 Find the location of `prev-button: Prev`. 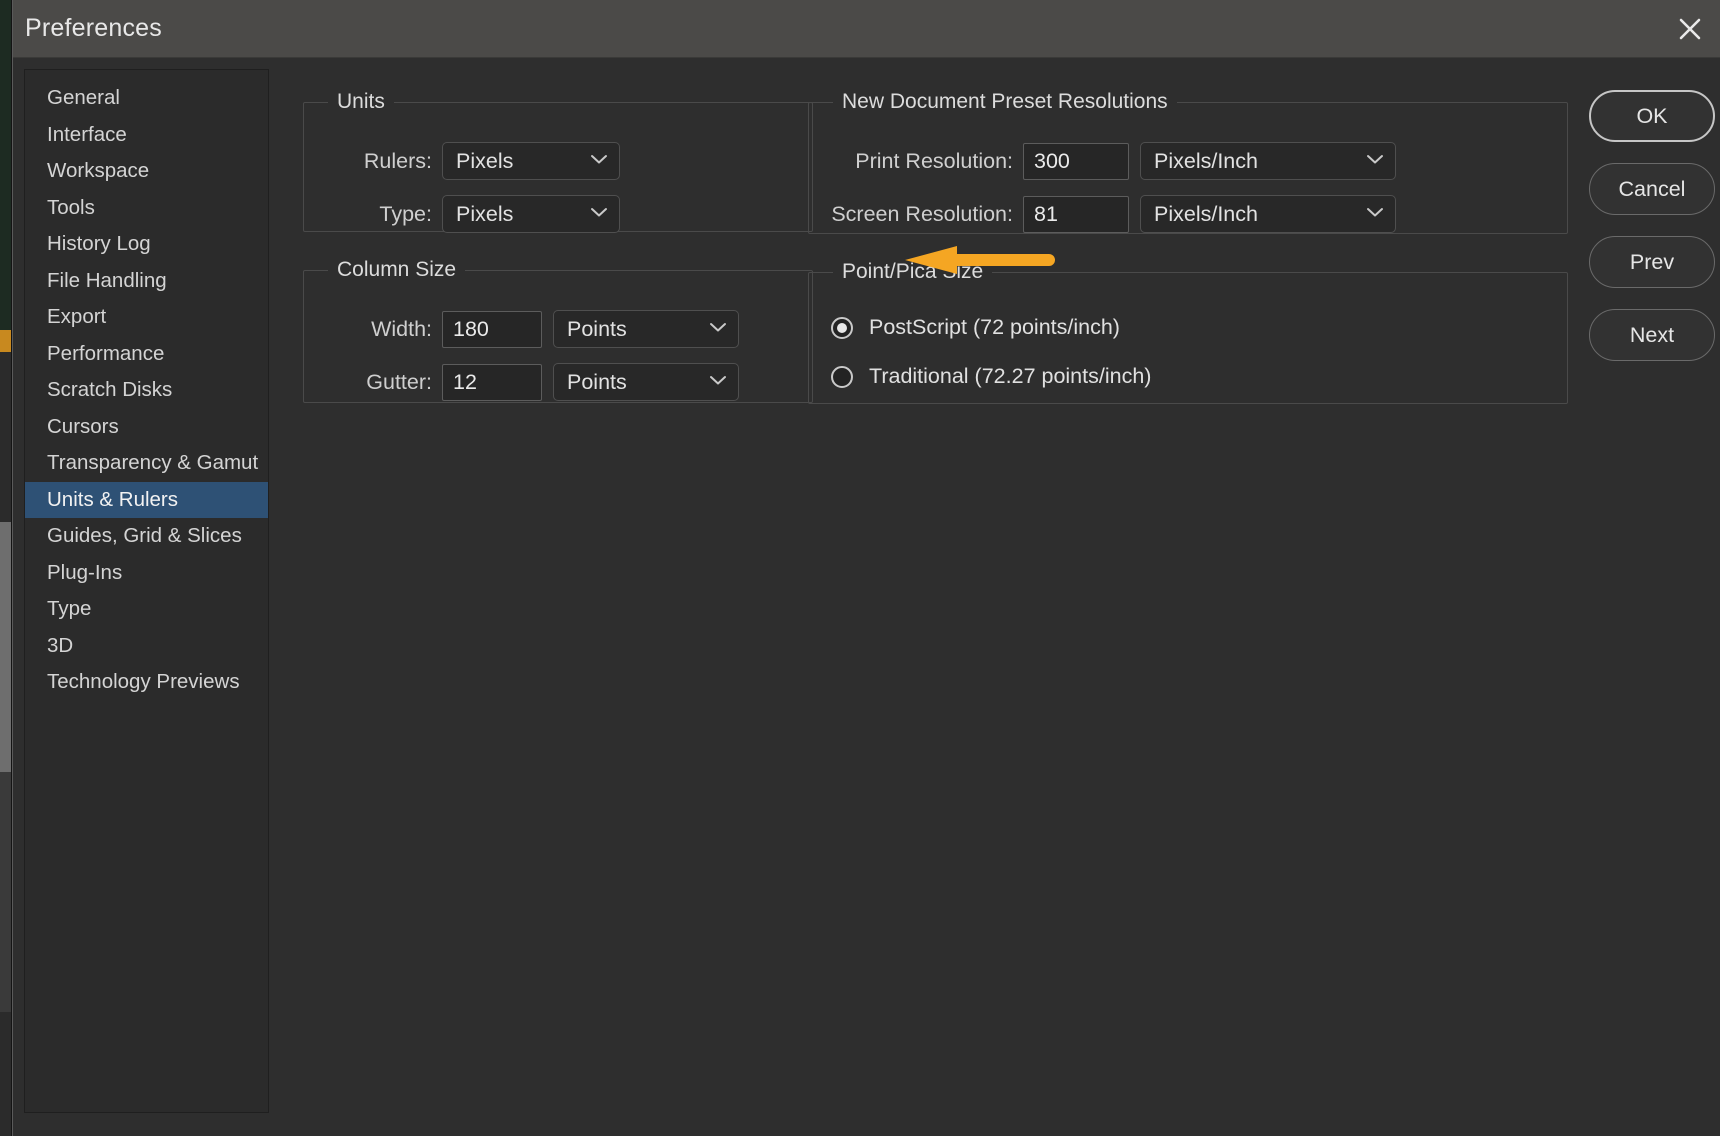

prev-button: Prev is located at coordinates (1652, 262).